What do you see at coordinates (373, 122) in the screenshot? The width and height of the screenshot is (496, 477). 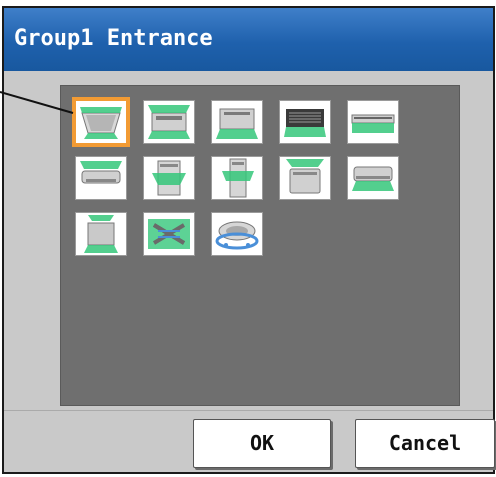 I see `ceiling-concealed-slim-icon` at bounding box center [373, 122].